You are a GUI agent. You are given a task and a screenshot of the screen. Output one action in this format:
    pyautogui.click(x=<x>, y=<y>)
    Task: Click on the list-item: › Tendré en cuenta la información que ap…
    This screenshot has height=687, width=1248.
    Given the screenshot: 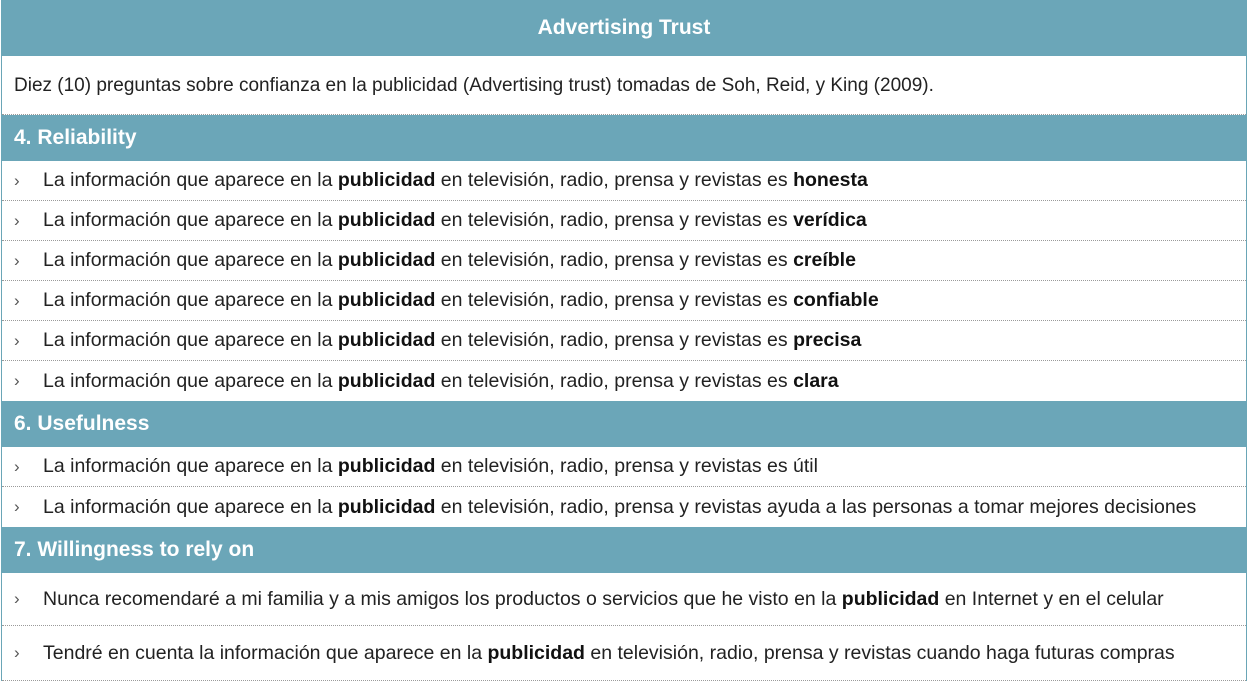 What is the action you would take?
    pyautogui.click(x=624, y=653)
    